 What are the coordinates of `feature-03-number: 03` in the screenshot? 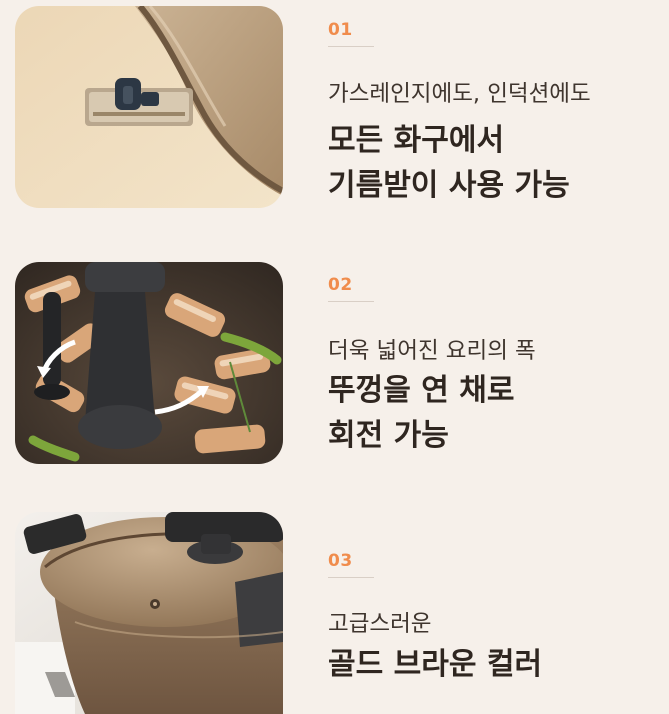 It's located at (340, 561).